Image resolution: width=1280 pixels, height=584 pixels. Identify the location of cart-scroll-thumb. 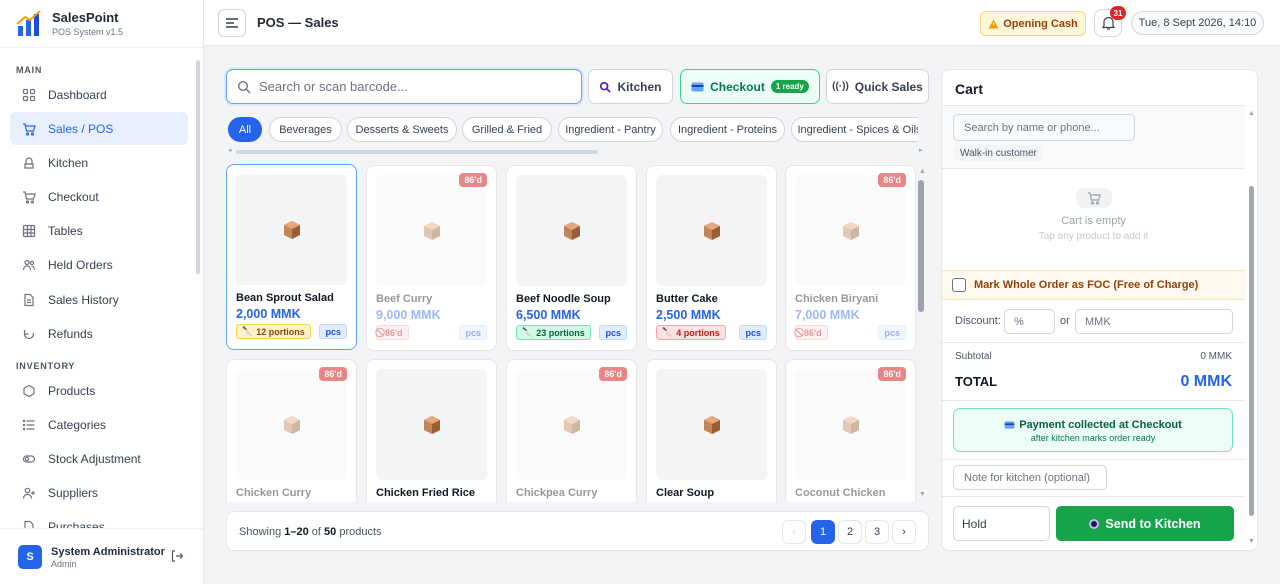
(1251, 351).